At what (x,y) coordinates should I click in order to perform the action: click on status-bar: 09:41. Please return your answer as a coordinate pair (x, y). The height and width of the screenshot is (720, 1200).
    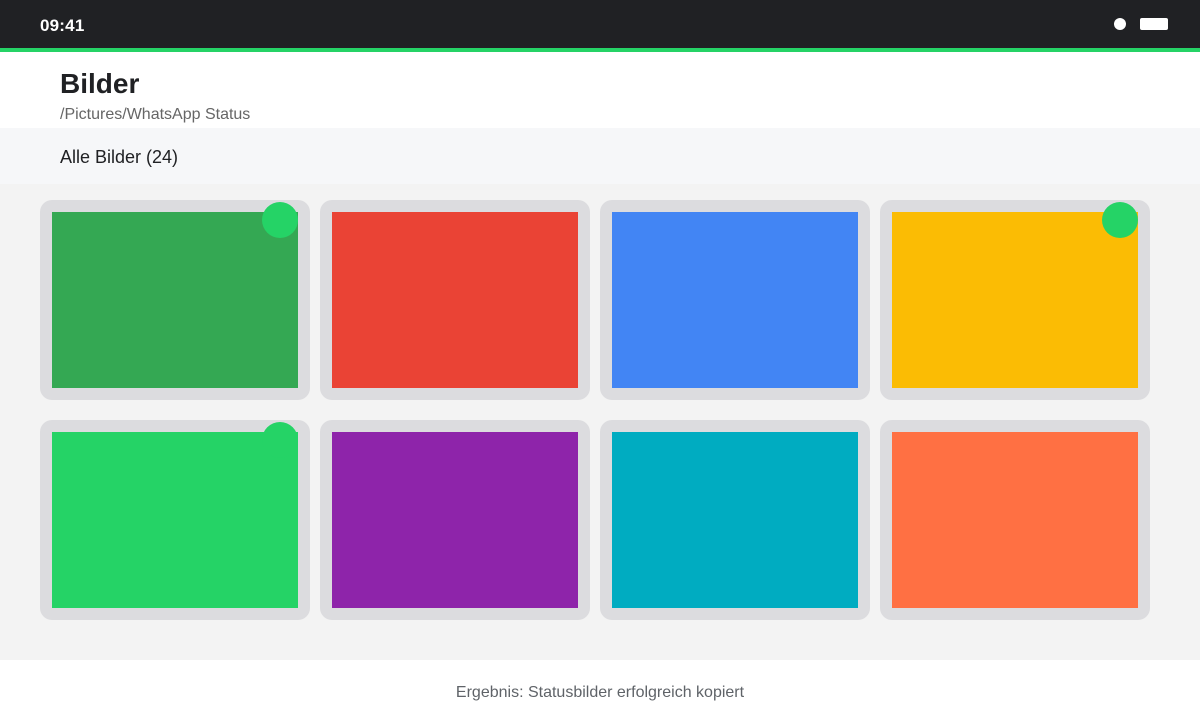
    Looking at the image, I should click on (600, 26).